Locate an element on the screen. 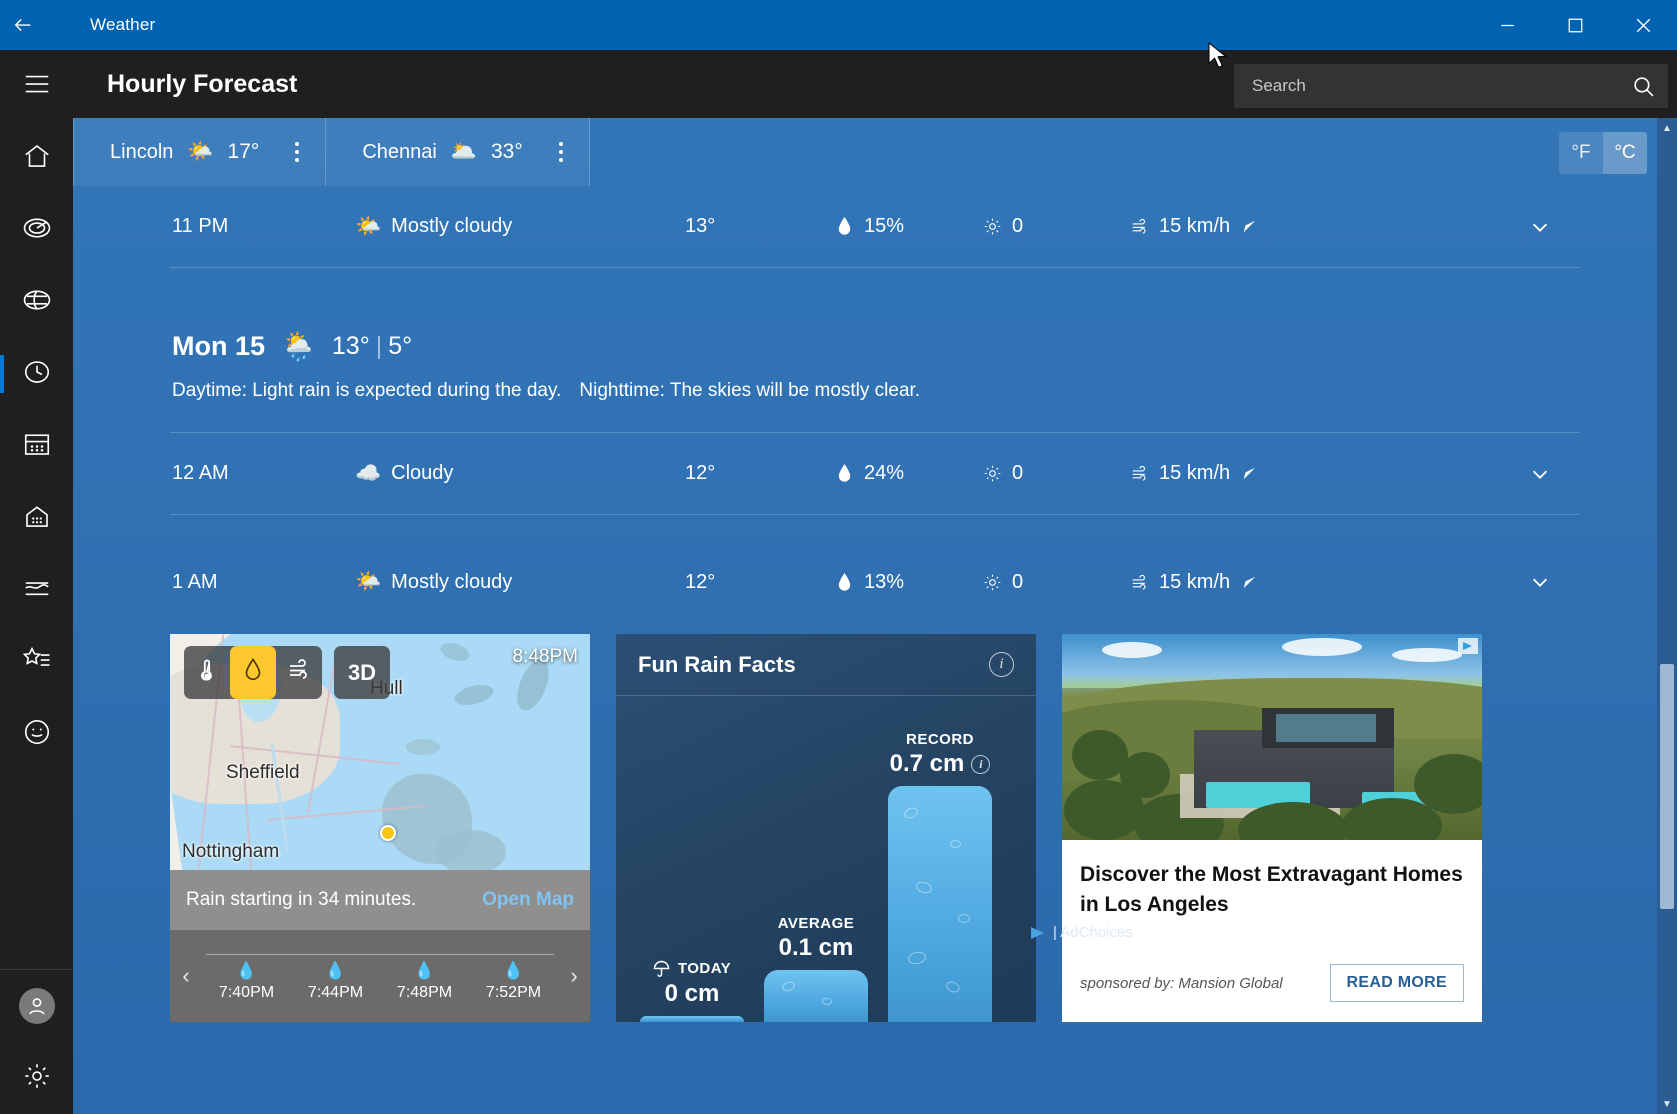 The image size is (1677, 1114). location-name: Chennai is located at coordinates (399, 151).